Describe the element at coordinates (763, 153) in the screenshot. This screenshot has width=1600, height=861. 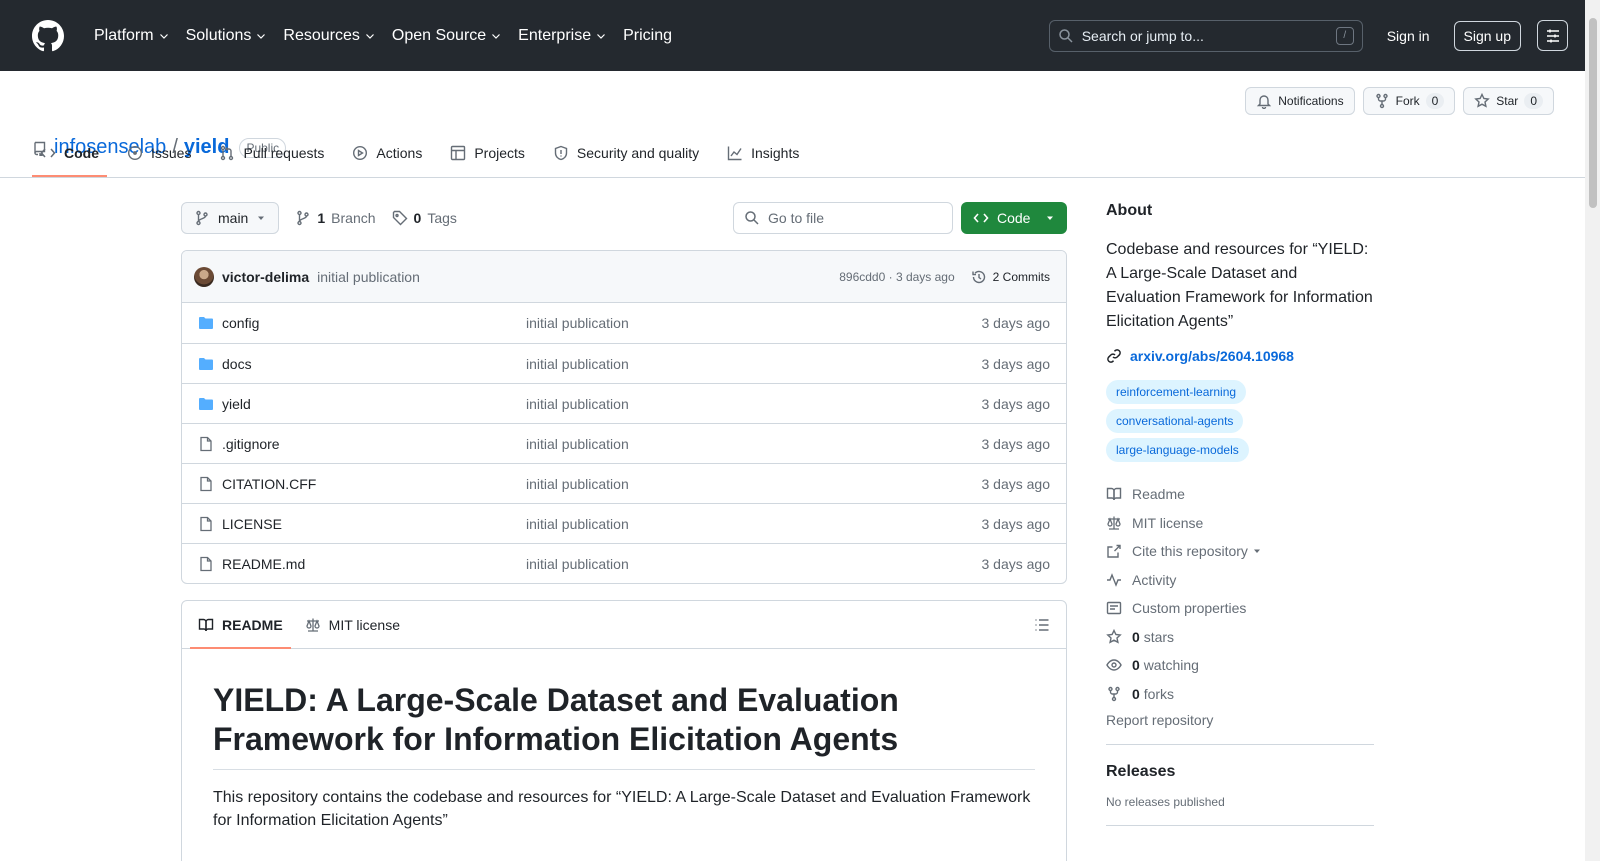
I see `tab-insights: Insights` at that location.